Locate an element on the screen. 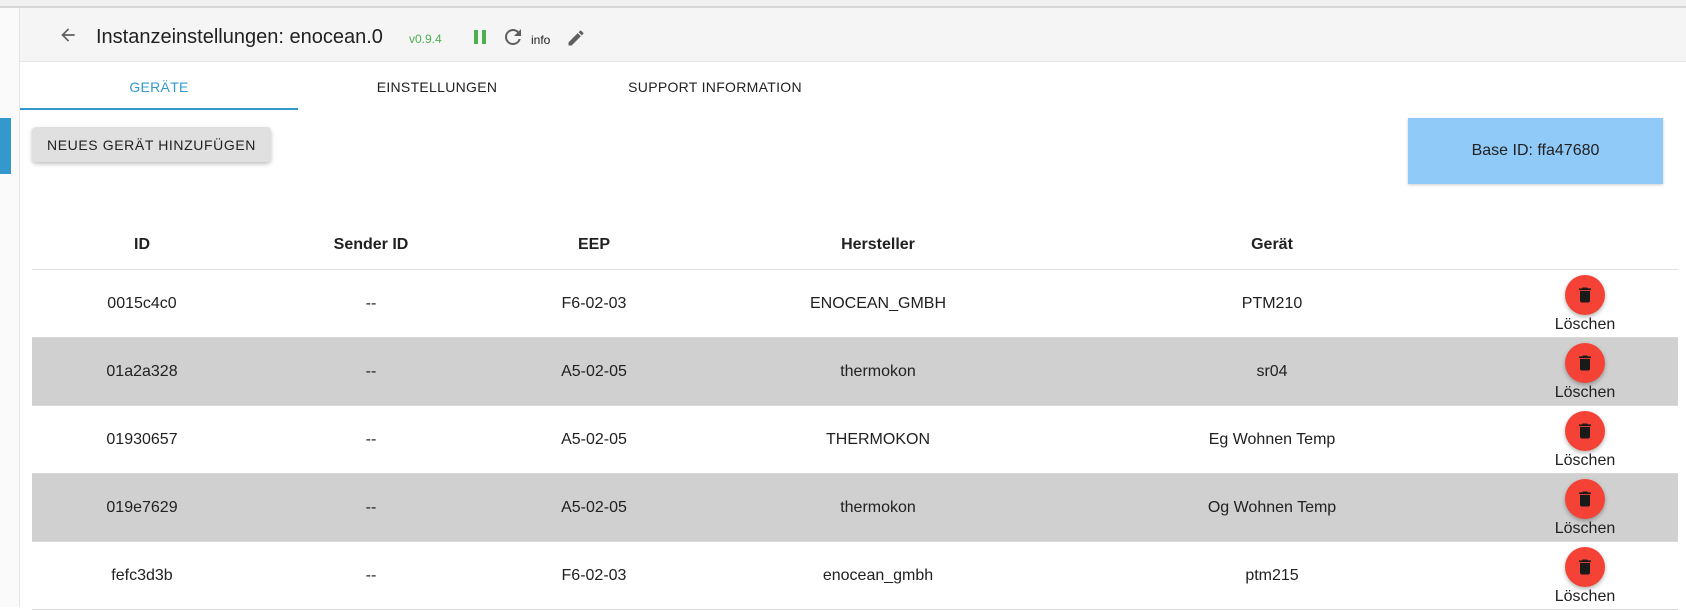 This screenshot has width=1686, height=610. cell-manufacturer: enocean_gmbh is located at coordinates (878, 575).